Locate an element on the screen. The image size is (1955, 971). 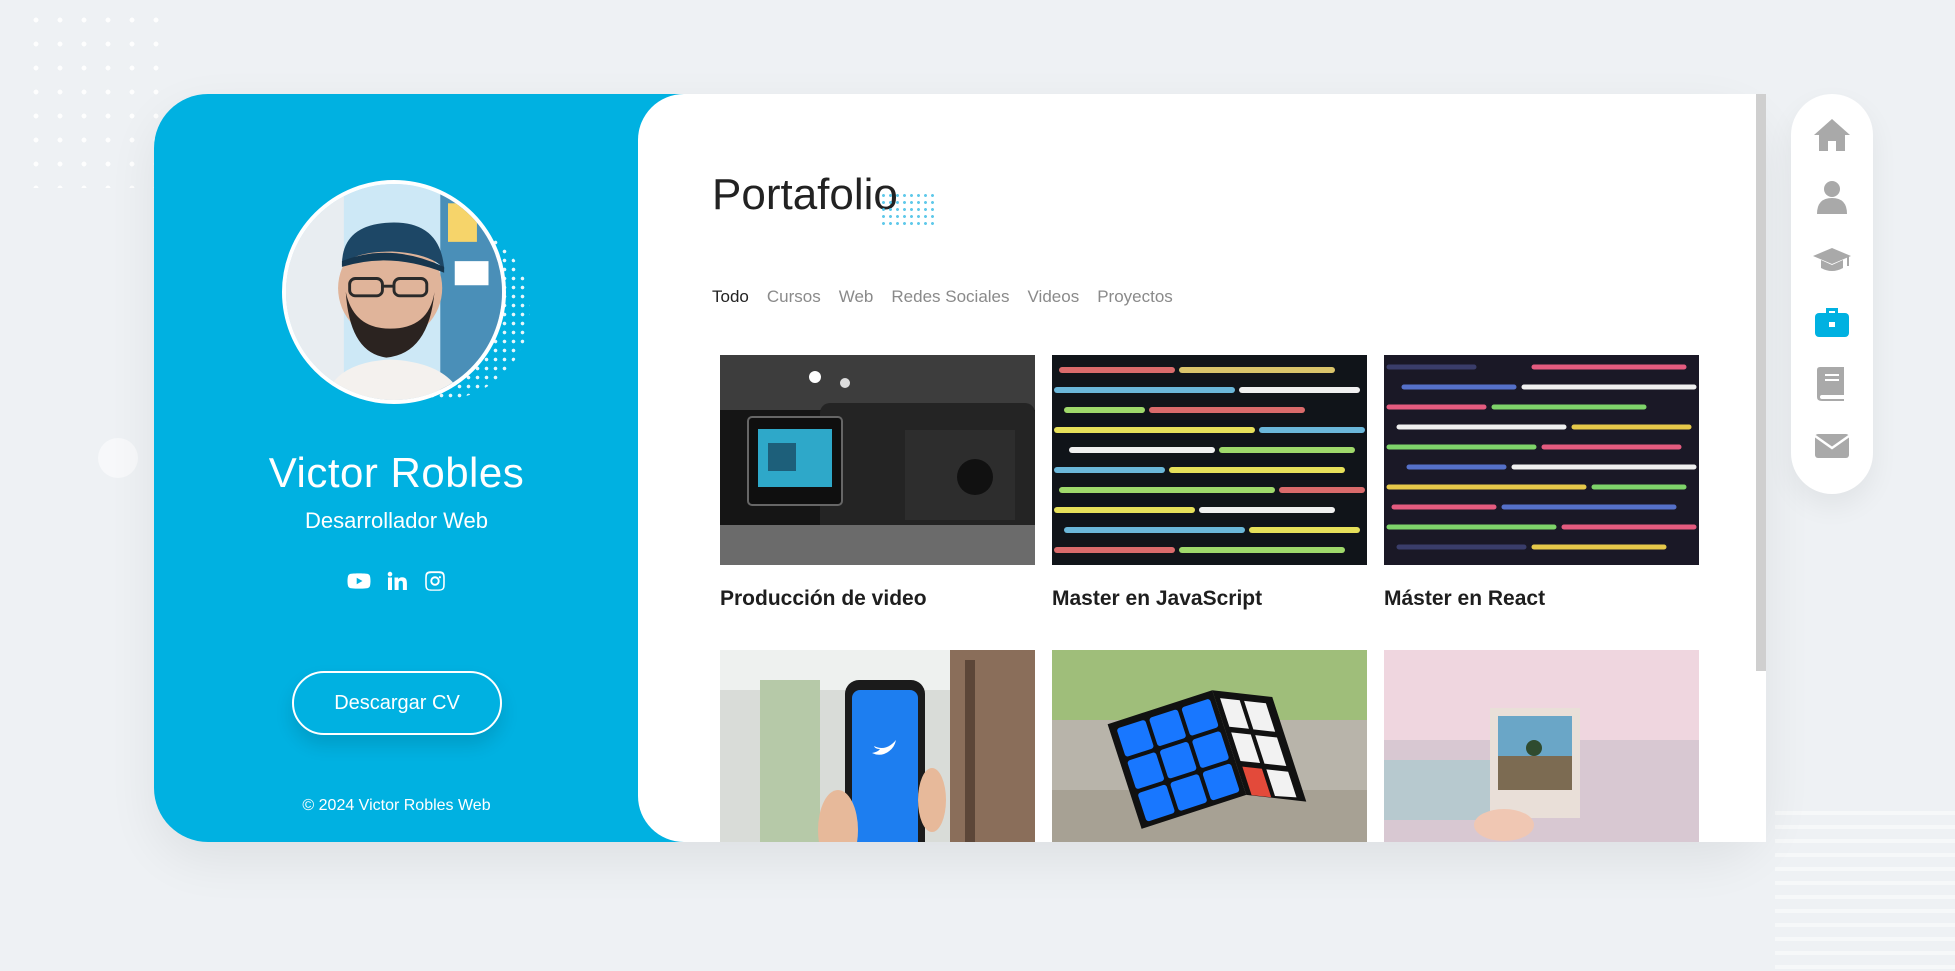
portfolio-item-javascript: Master en JavaScript is located at coordinates (1209, 502).